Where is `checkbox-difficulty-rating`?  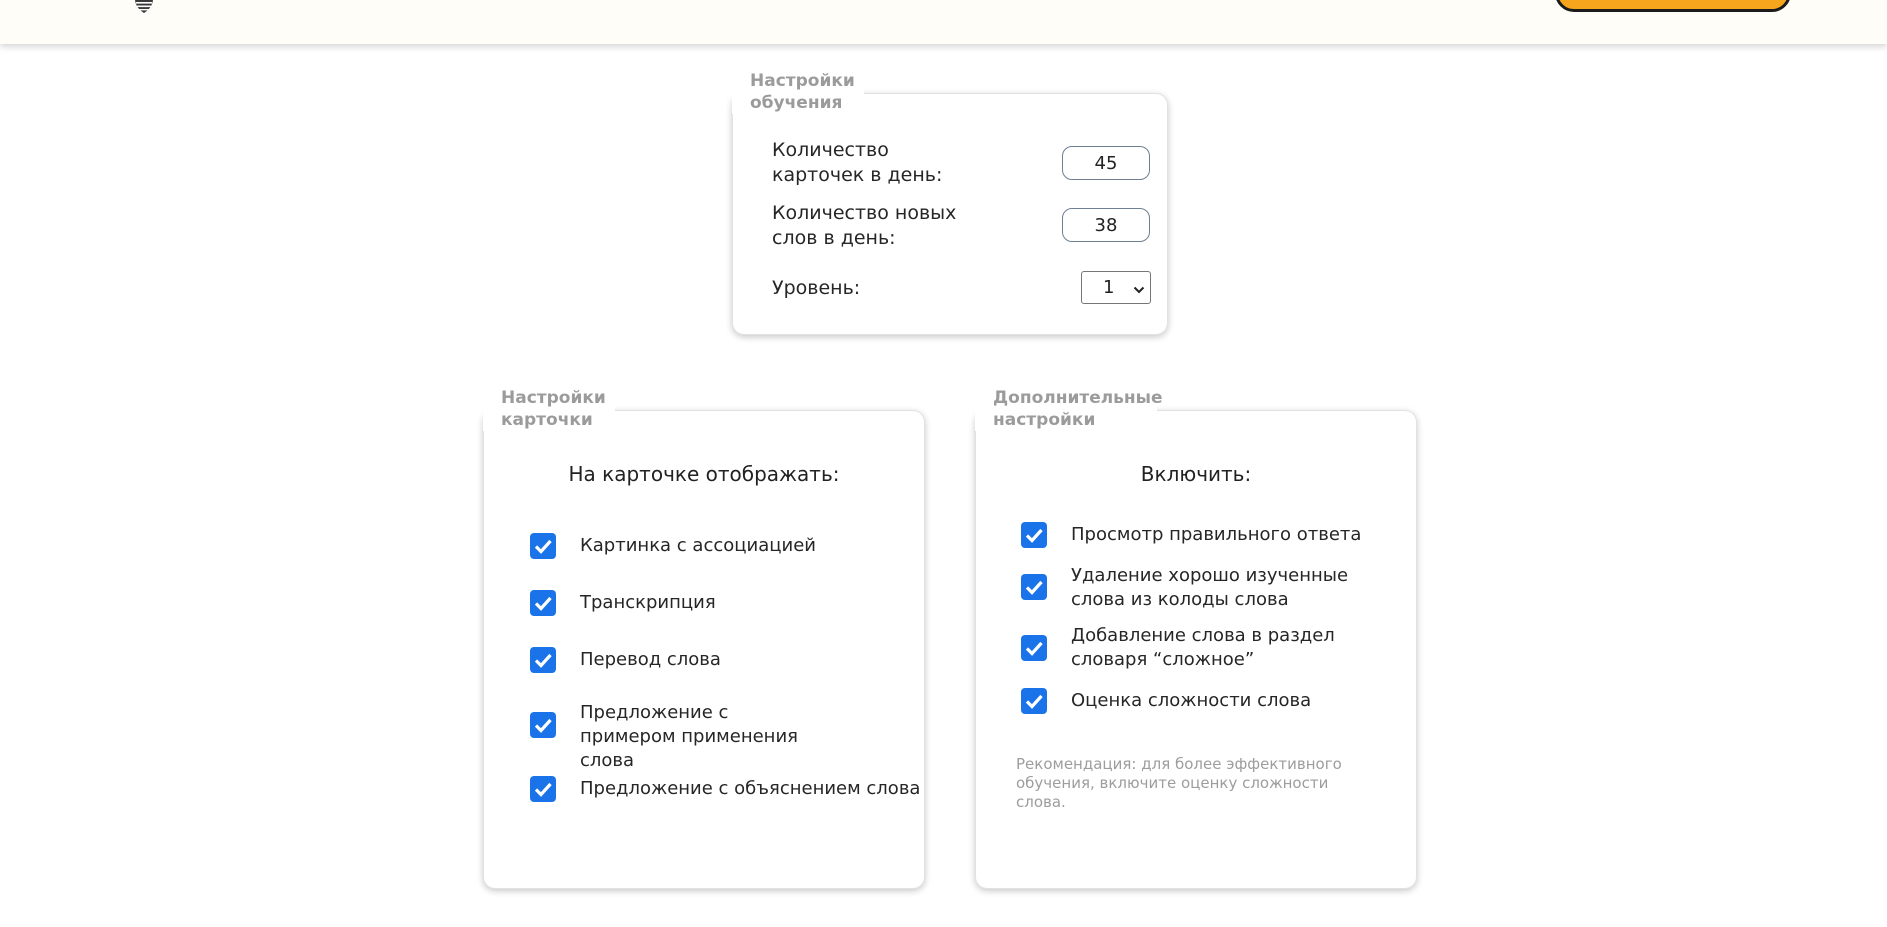 checkbox-difficulty-rating is located at coordinates (1034, 701).